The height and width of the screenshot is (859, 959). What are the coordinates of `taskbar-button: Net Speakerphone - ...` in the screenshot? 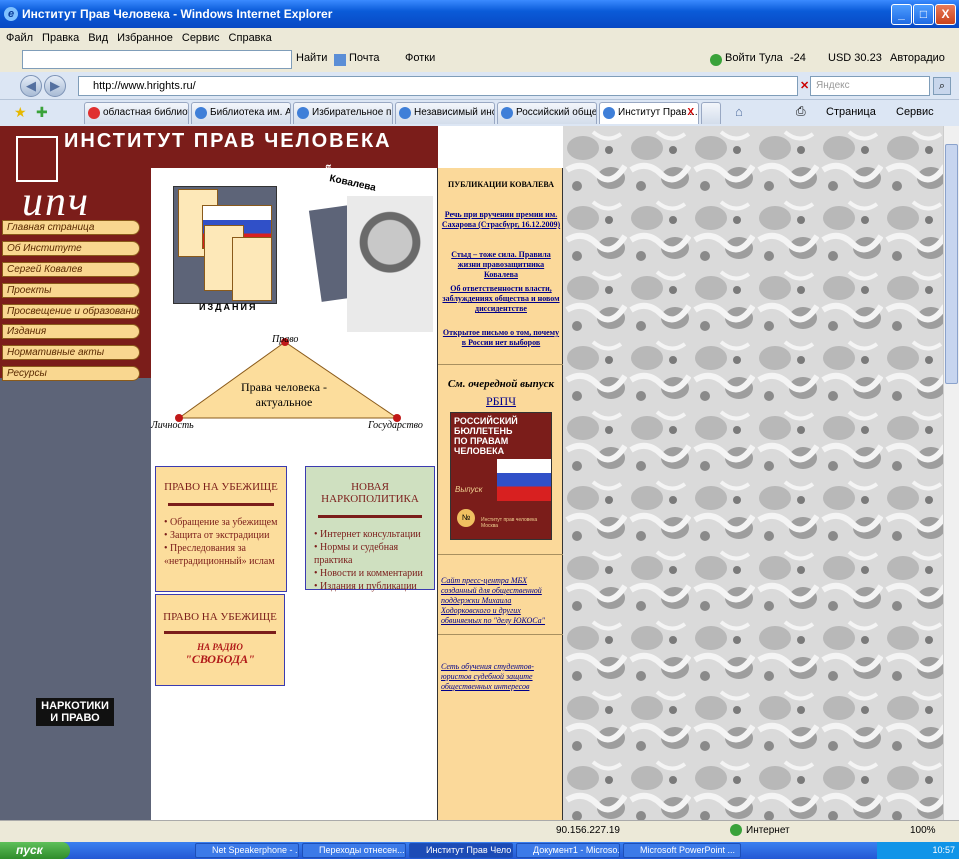 It's located at (247, 850).